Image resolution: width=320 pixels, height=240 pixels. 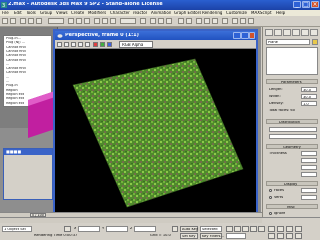 I want to click on redo-icon, so click(x=13, y=21).